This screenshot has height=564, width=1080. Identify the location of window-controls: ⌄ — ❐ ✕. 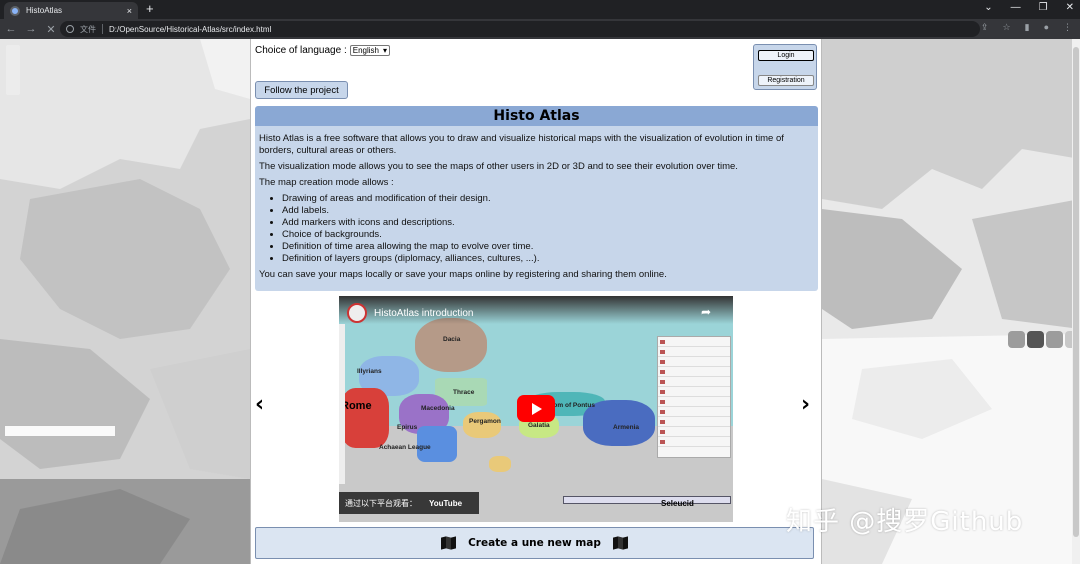
(1029, 7).